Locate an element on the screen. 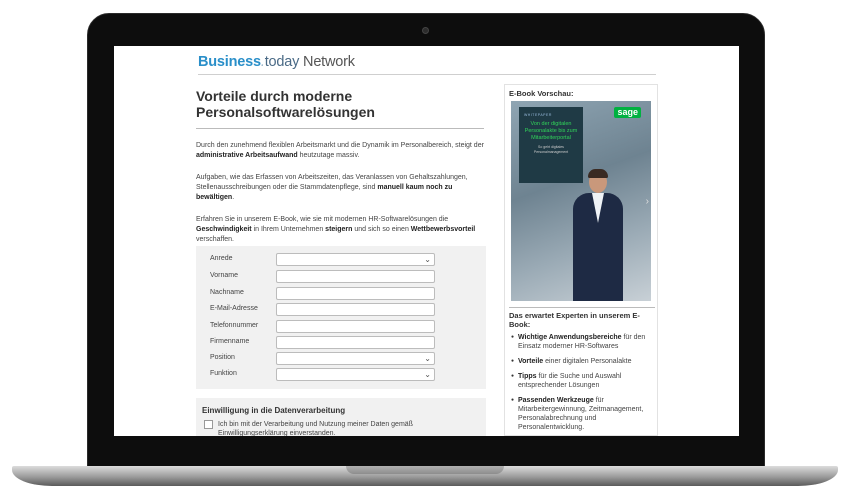  laptop-notch is located at coordinates (425, 470).